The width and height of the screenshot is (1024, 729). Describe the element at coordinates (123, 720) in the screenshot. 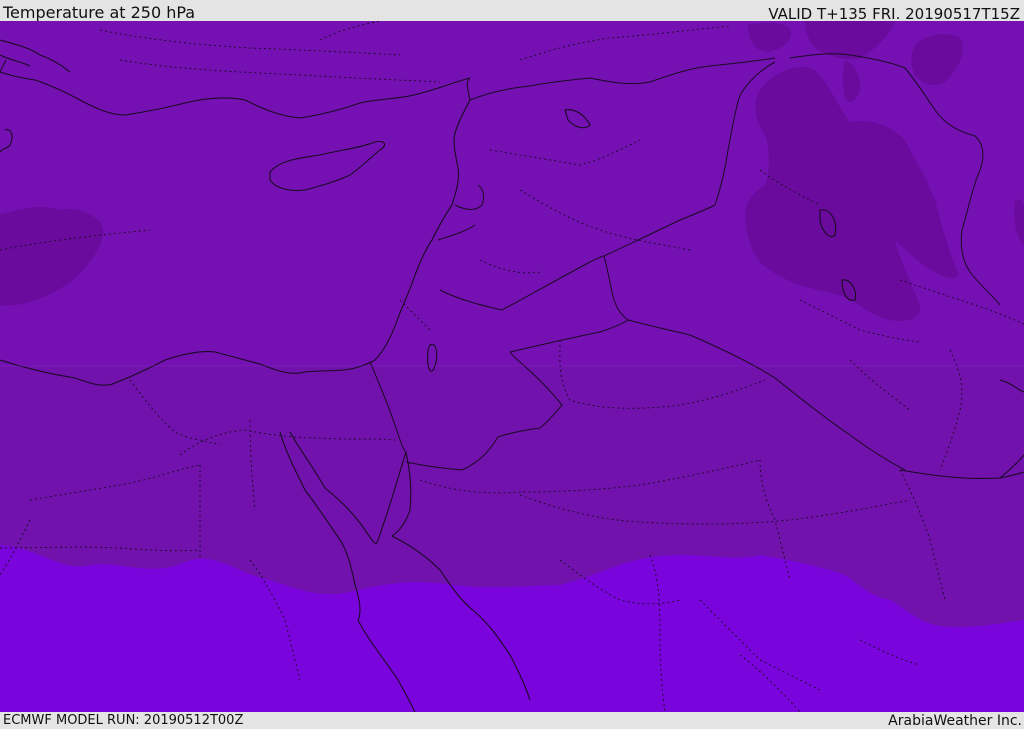

I see `model-run-label: ECMWF MODEL RUN: 20190512T00Z` at that location.